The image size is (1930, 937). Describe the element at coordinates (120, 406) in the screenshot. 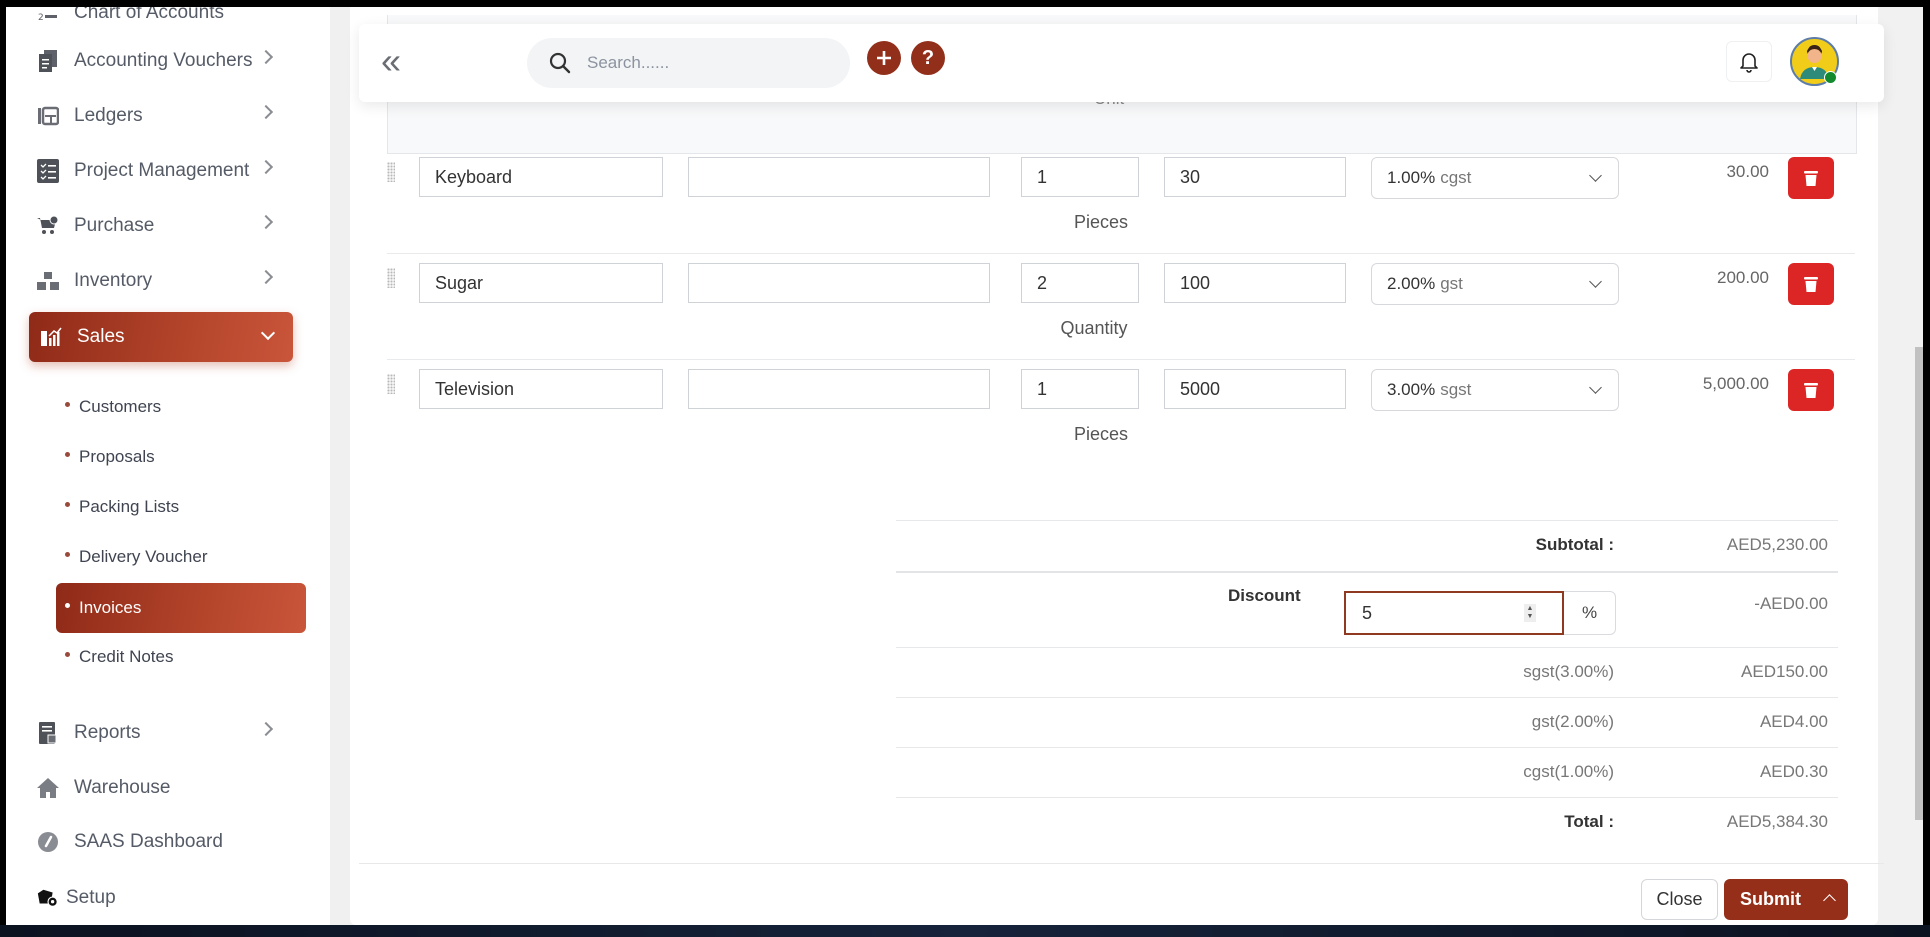

I see `sidebar-subitem-label: Customers` at that location.